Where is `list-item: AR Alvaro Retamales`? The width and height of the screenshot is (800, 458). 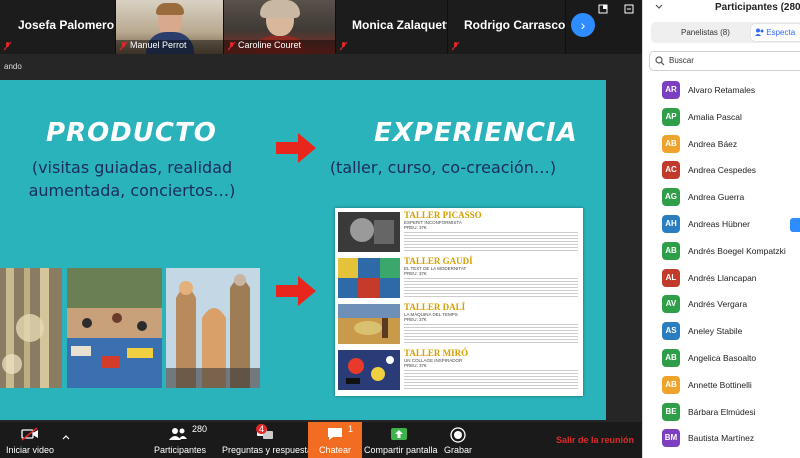 list-item: AR Alvaro Retamales is located at coordinates (721, 91).